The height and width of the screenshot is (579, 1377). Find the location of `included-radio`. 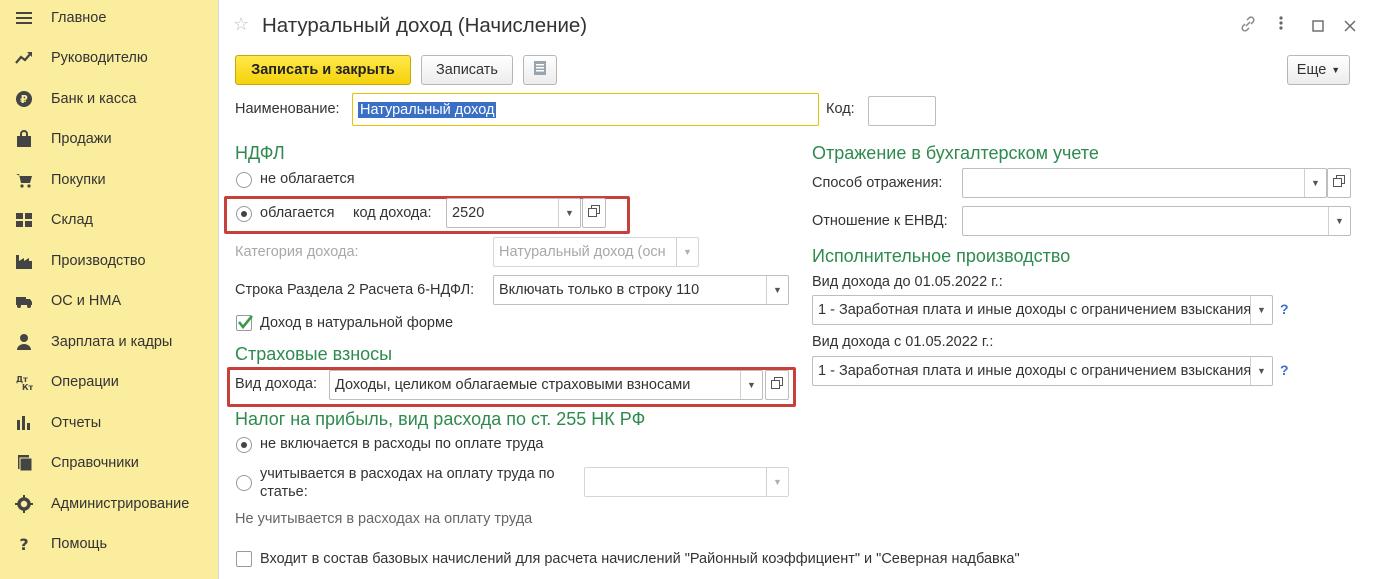

included-radio is located at coordinates (244, 483).